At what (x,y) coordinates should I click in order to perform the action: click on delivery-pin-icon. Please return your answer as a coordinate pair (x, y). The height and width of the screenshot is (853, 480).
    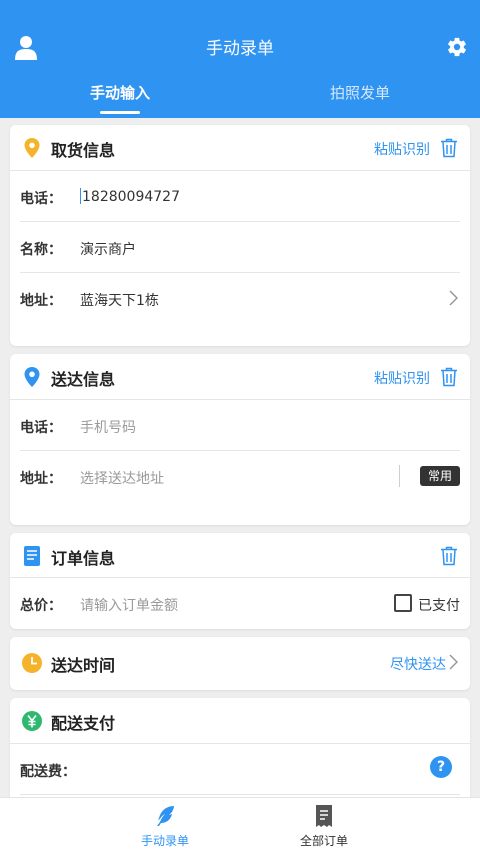
    Looking at the image, I should click on (32, 377).